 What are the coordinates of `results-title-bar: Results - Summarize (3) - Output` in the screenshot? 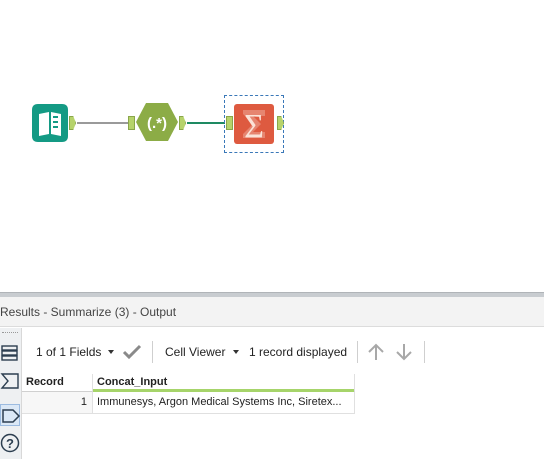 It's located at (272, 312).